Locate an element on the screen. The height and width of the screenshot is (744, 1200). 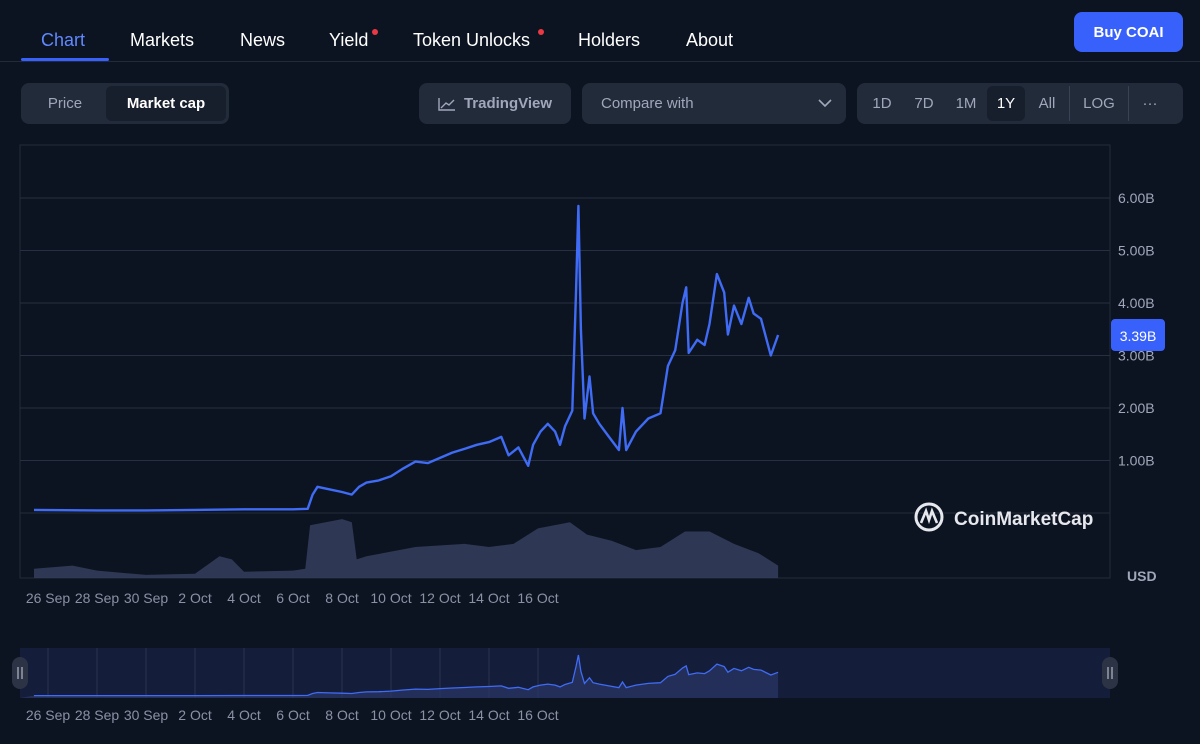
range-selector: 1D 7D 1M 1Y All LOG ··· is located at coordinates (1020, 103).